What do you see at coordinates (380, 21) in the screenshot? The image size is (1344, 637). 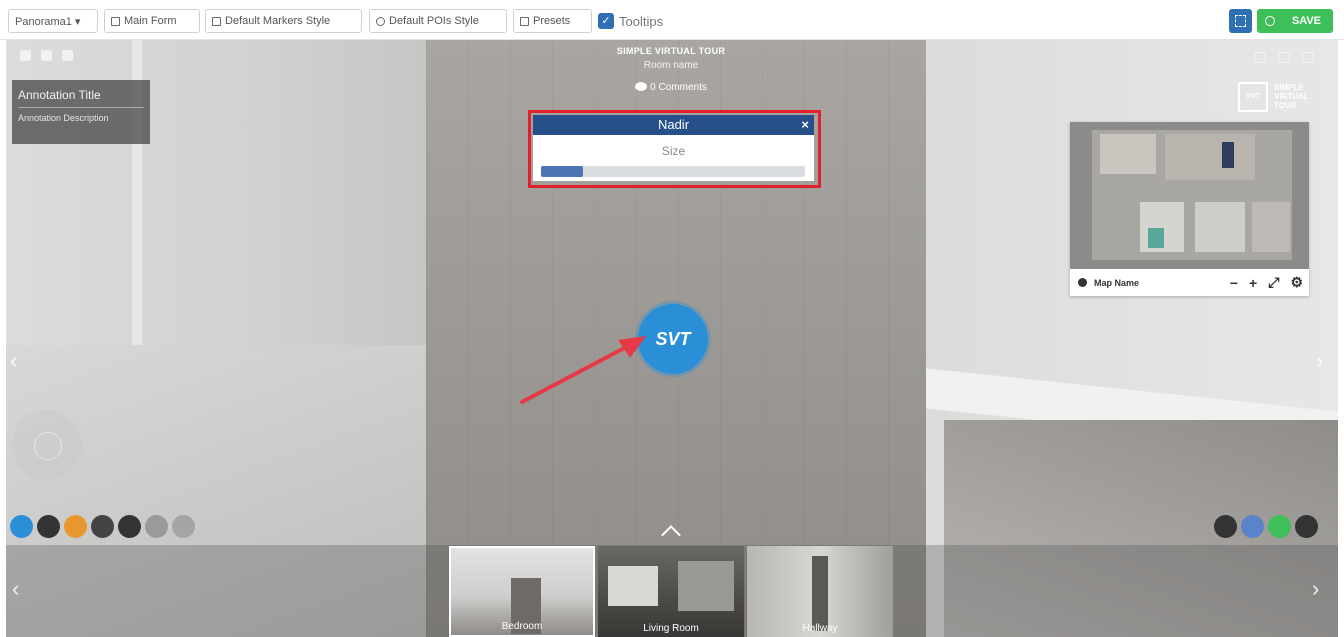 I see `poi-icon` at bounding box center [380, 21].